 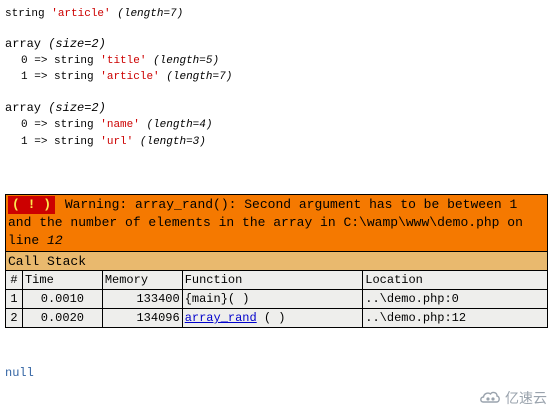 I want to click on function-name: {main}( ), so click(x=217, y=299).